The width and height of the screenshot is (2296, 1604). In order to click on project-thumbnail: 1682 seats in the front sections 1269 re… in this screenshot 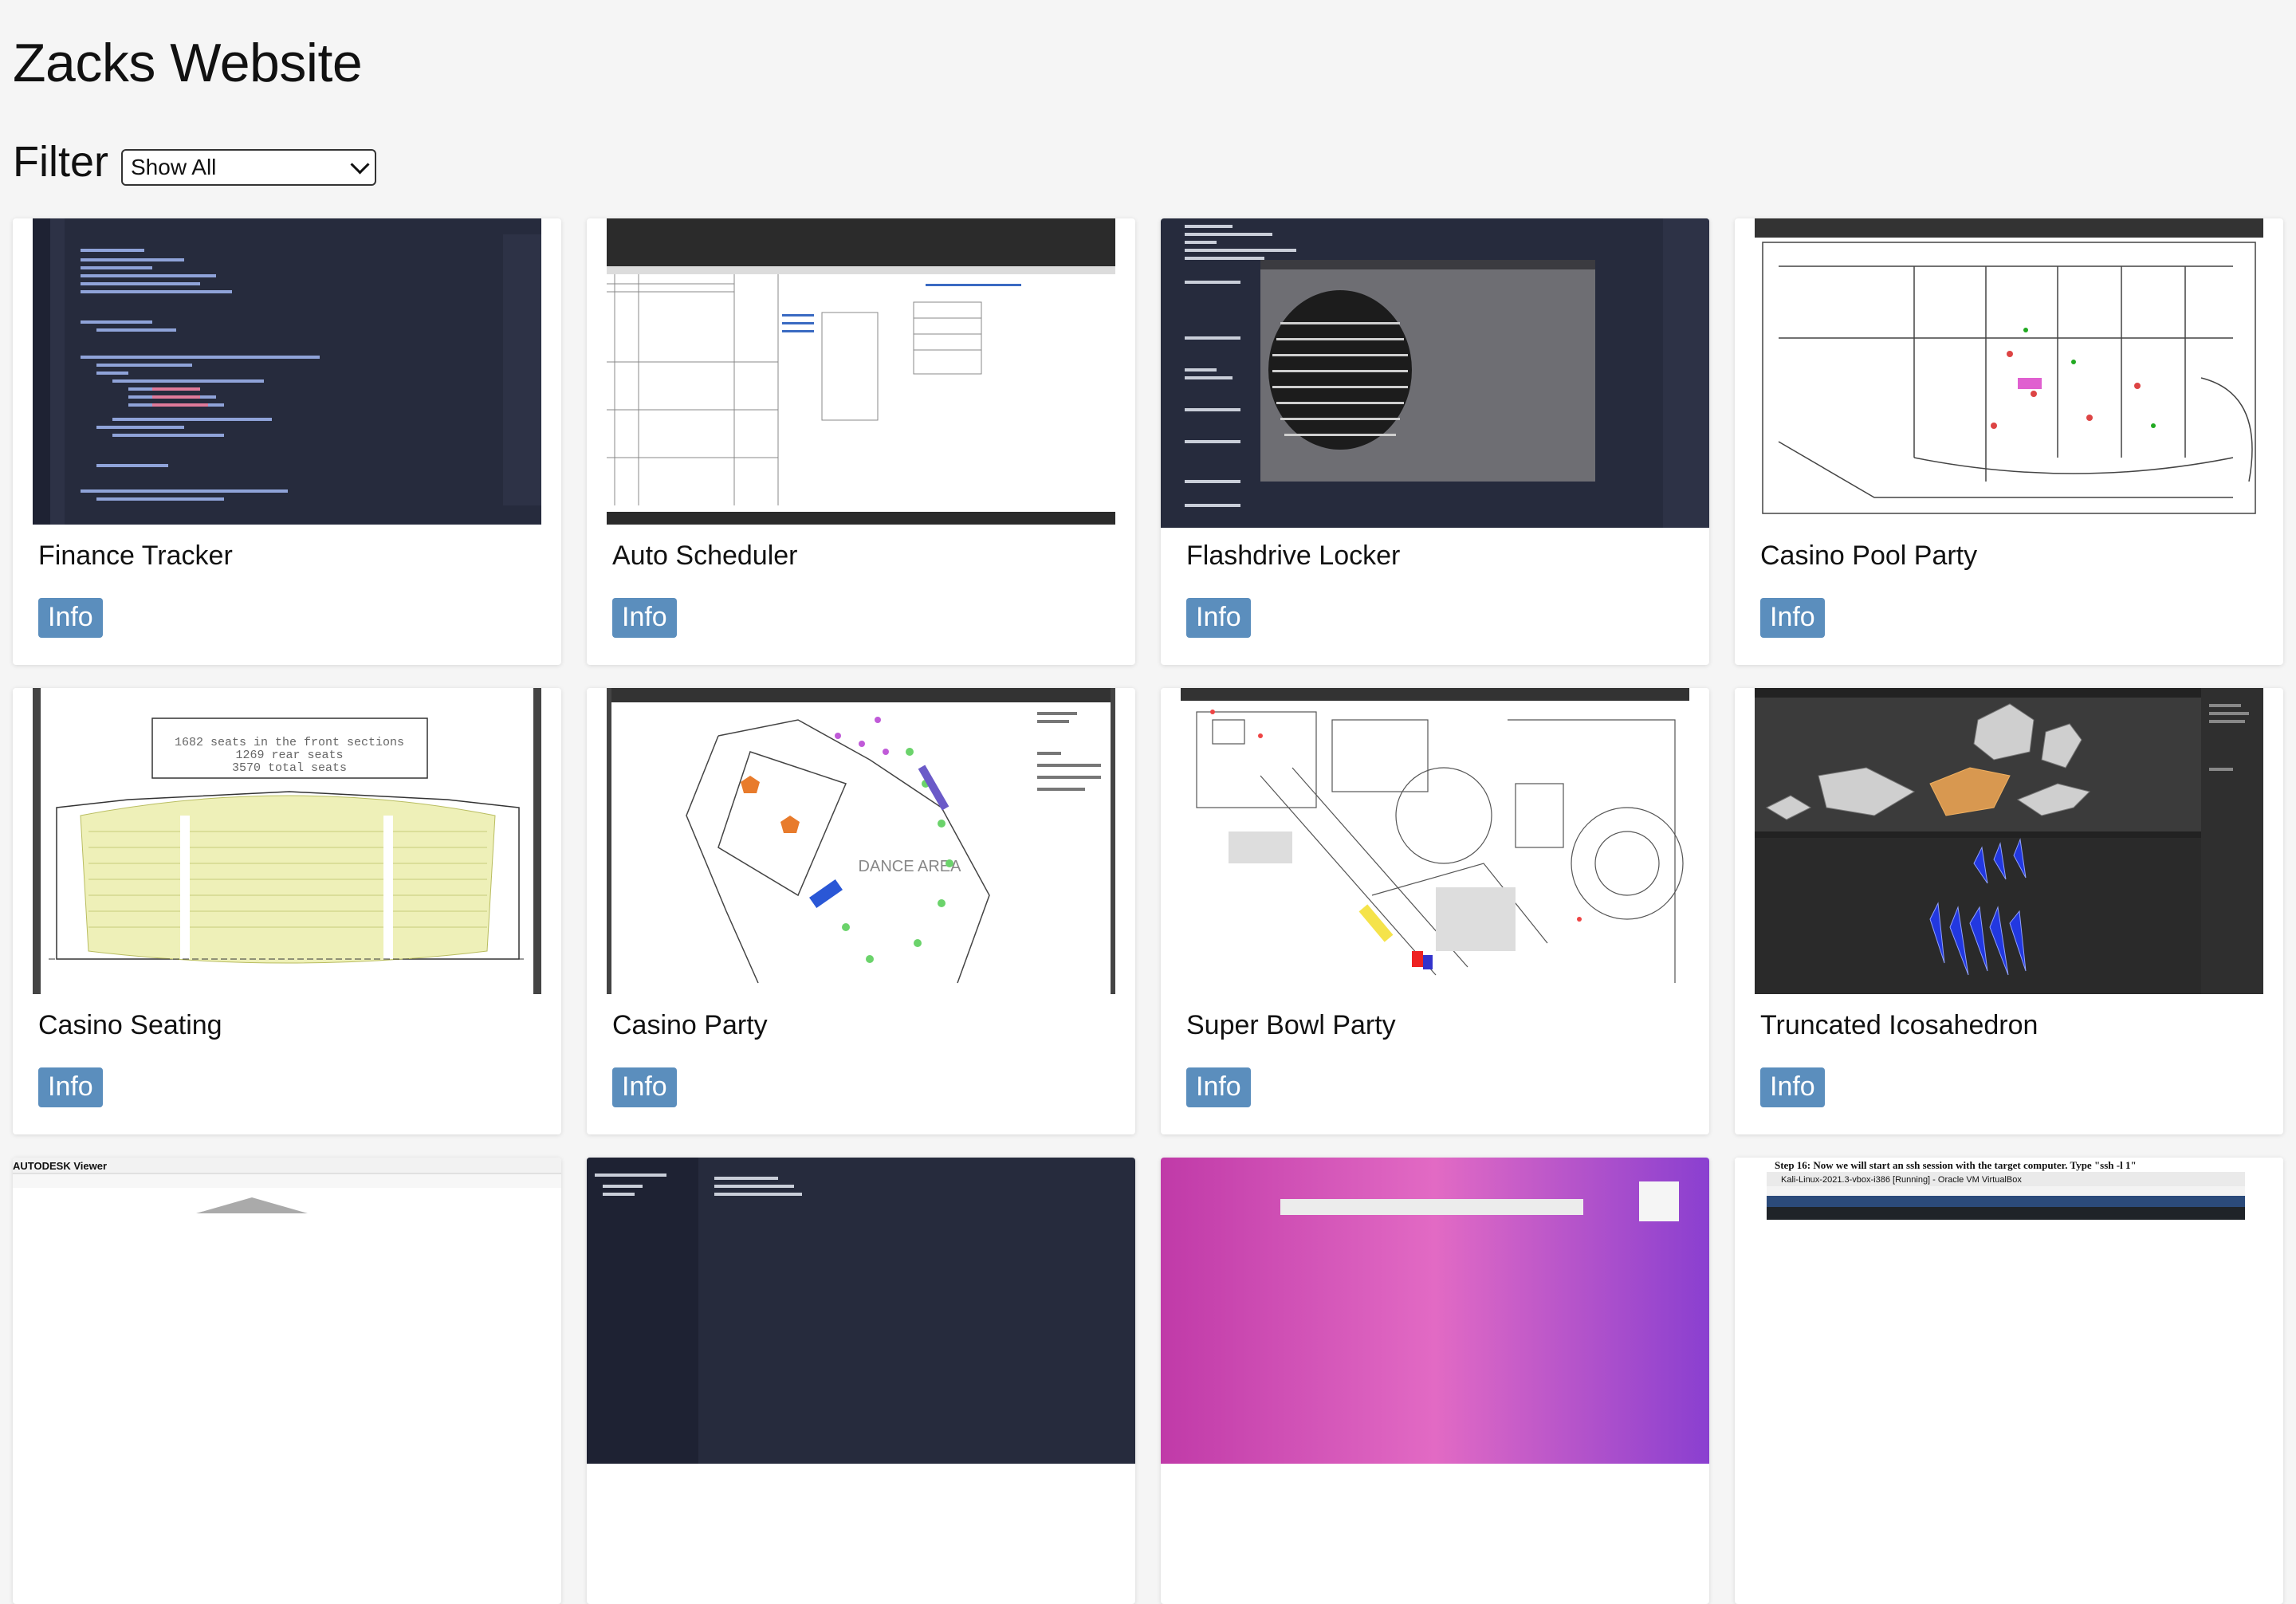, I will do `click(287, 841)`.